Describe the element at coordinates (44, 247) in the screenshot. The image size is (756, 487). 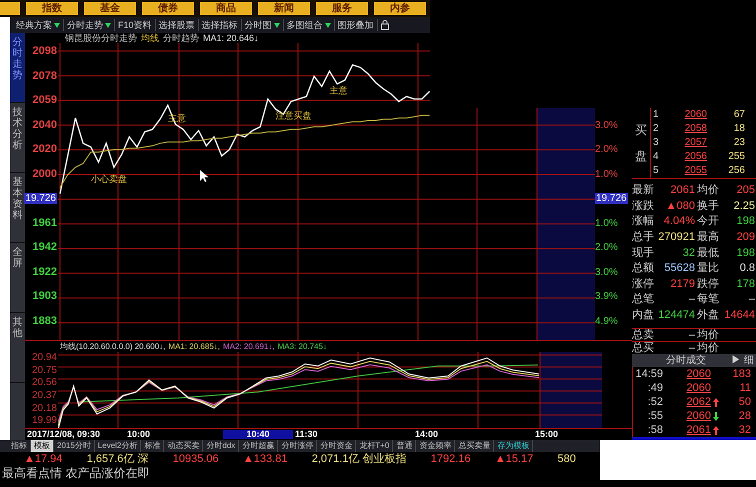
I see `price-label: 1942` at that location.